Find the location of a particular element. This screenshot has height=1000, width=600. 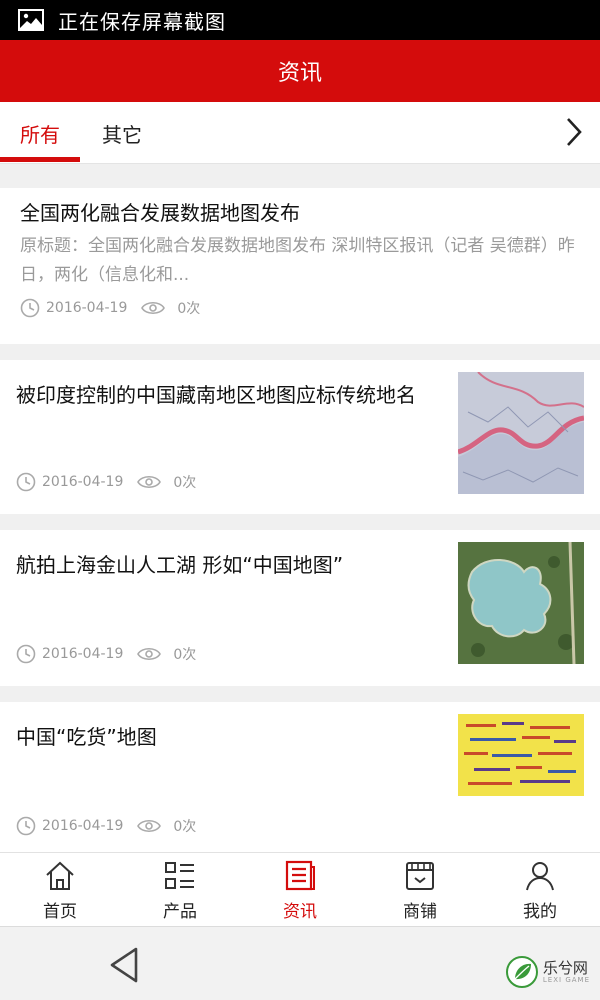

status-text: 正在保存屏幕截图 is located at coordinates (142, 21).